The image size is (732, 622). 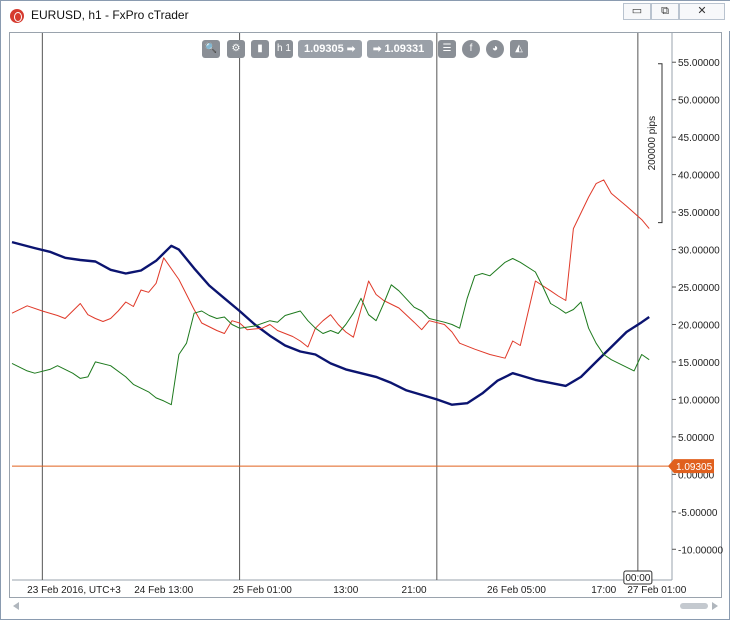 I want to click on bid-price: 1.09305, so click(x=324, y=49).